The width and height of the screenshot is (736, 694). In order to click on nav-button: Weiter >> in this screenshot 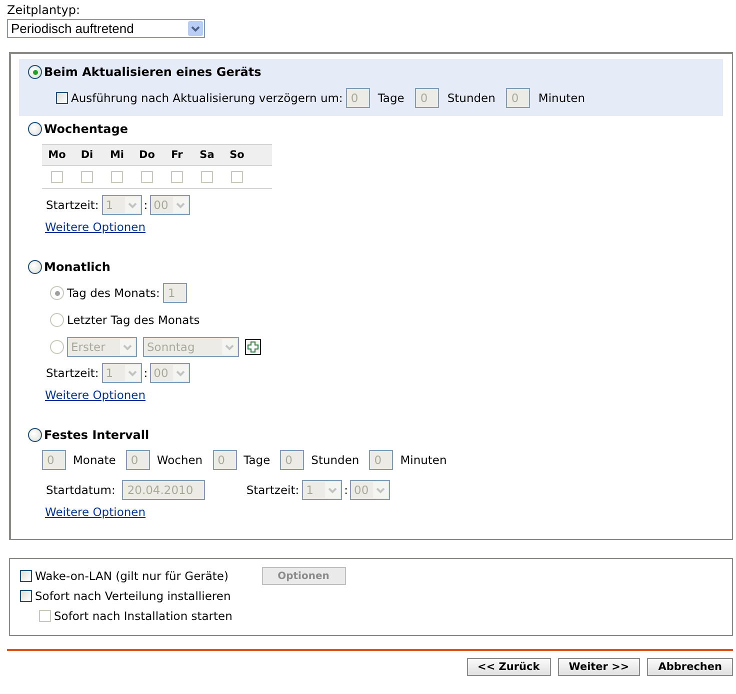, I will do `click(599, 667)`.